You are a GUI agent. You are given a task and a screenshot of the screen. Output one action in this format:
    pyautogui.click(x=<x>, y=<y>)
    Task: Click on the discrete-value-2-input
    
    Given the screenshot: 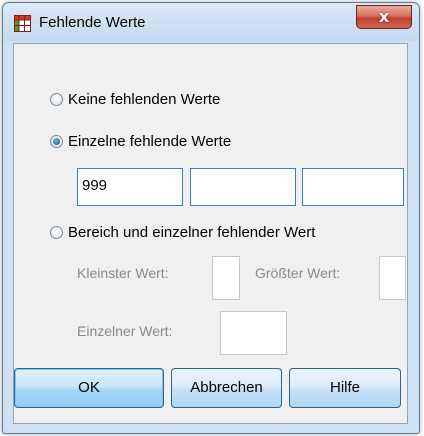 What is the action you would take?
    pyautogui.click(x=243, y=187)
    